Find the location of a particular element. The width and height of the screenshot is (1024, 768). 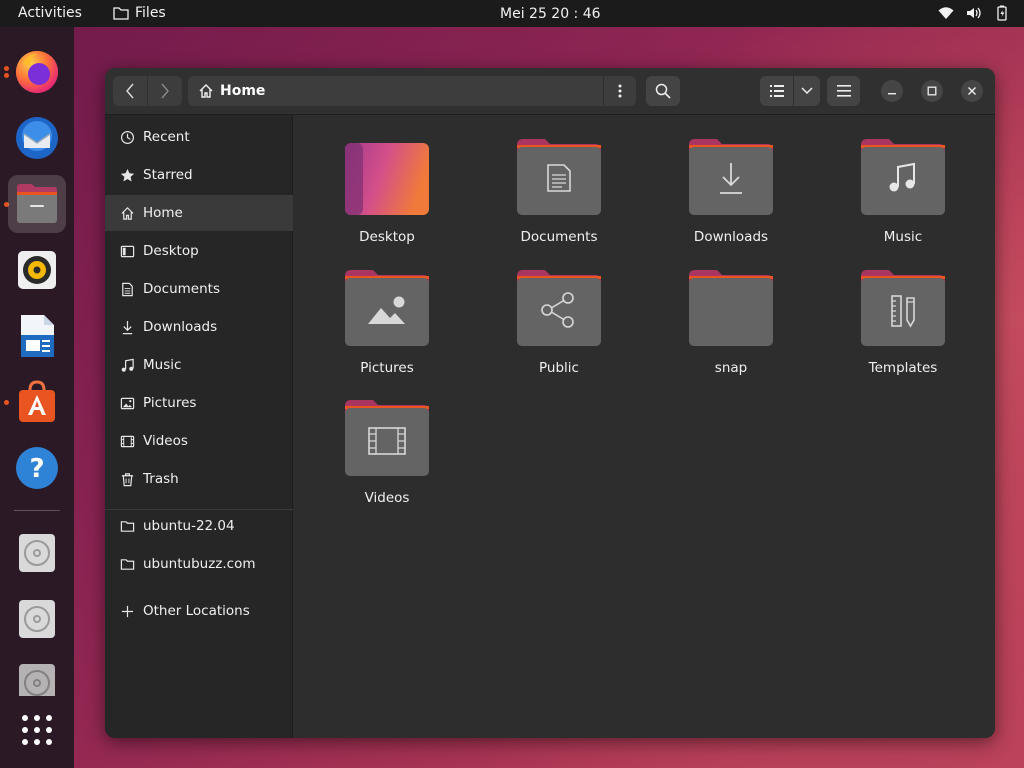

music-folder-icon is located at coordinates (903, 177).